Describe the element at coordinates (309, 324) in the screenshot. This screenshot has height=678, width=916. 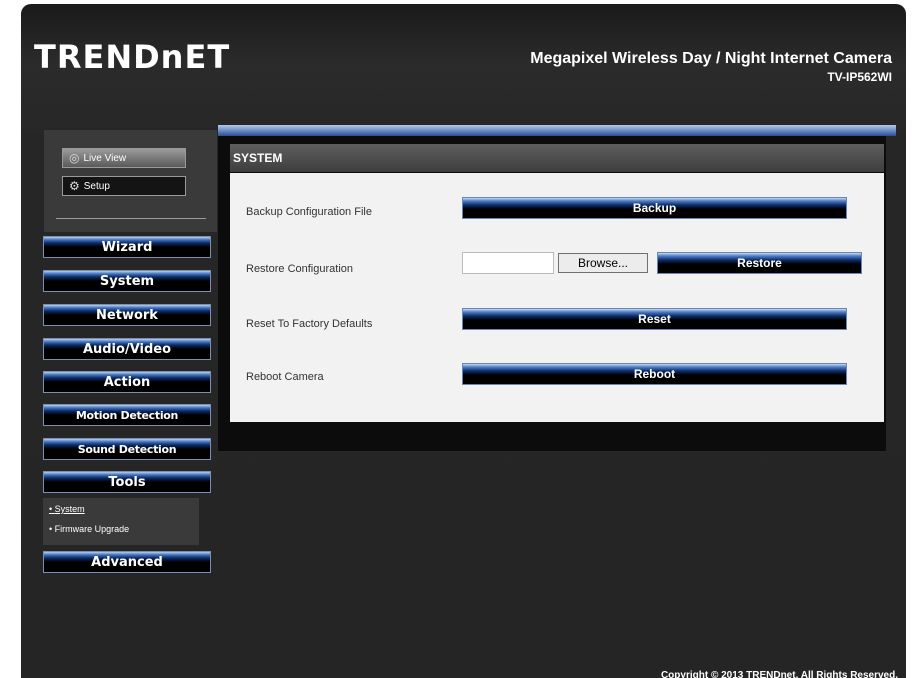
I see `reset-label: Reset To Factory Defaults` at that location.